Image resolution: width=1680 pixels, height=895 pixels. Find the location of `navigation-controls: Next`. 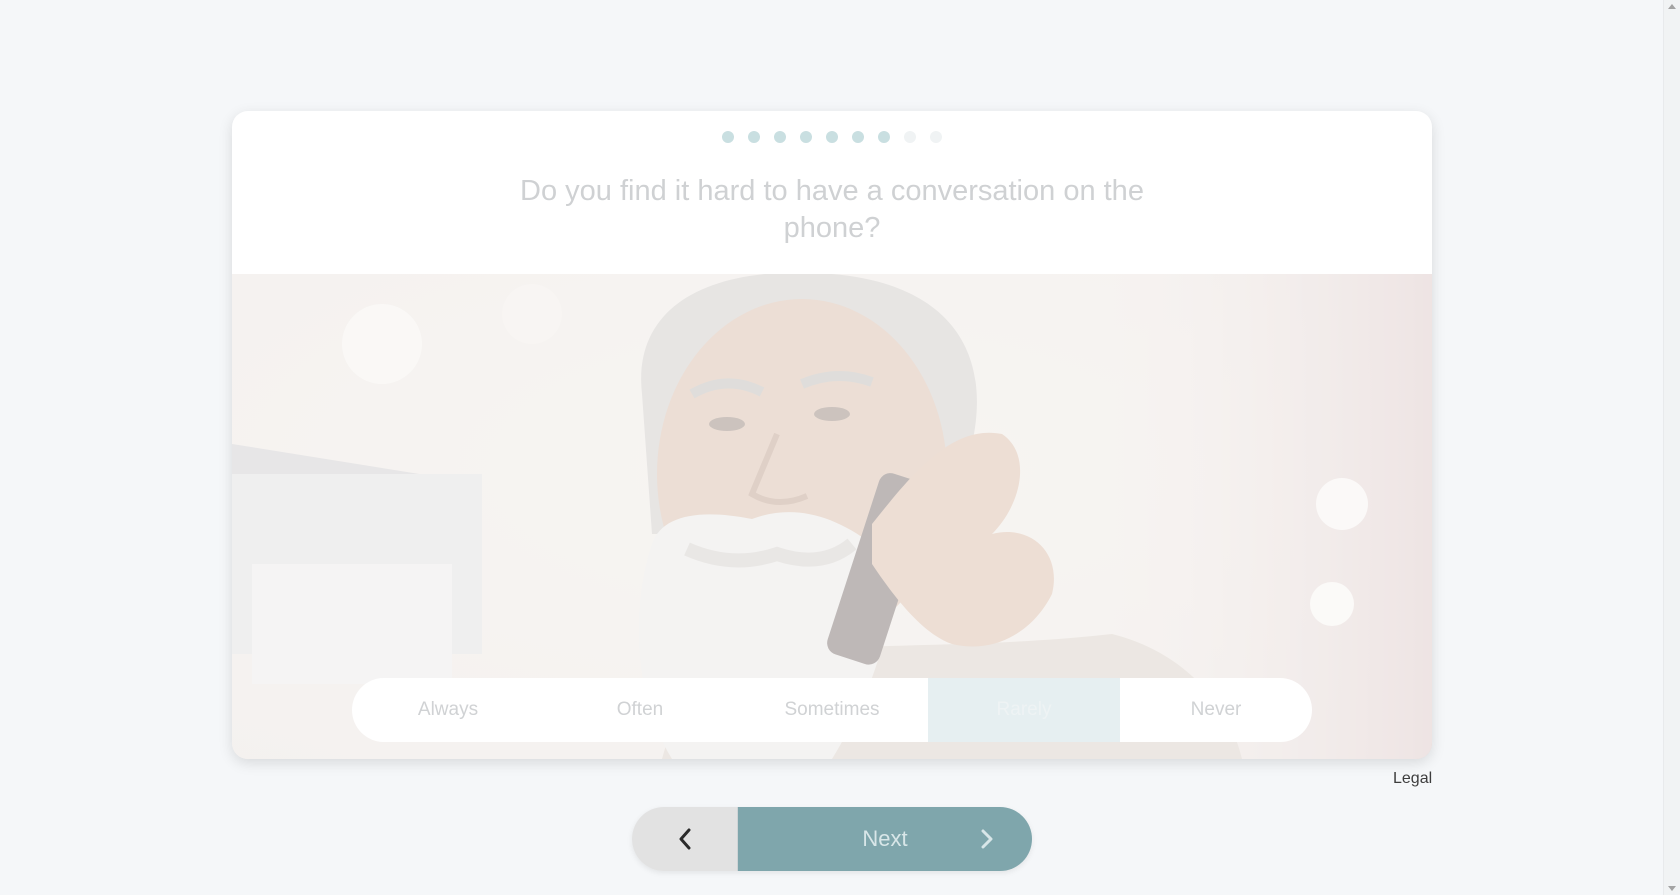

navigation-controls: Next is located at coordinates (832, 839).